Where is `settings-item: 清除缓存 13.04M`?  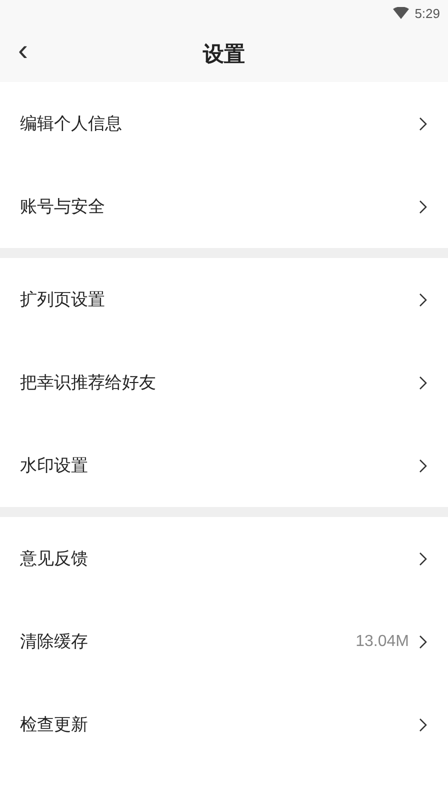 settings-item: 清除缓存 13.04M is located at coordinates (224, 641).